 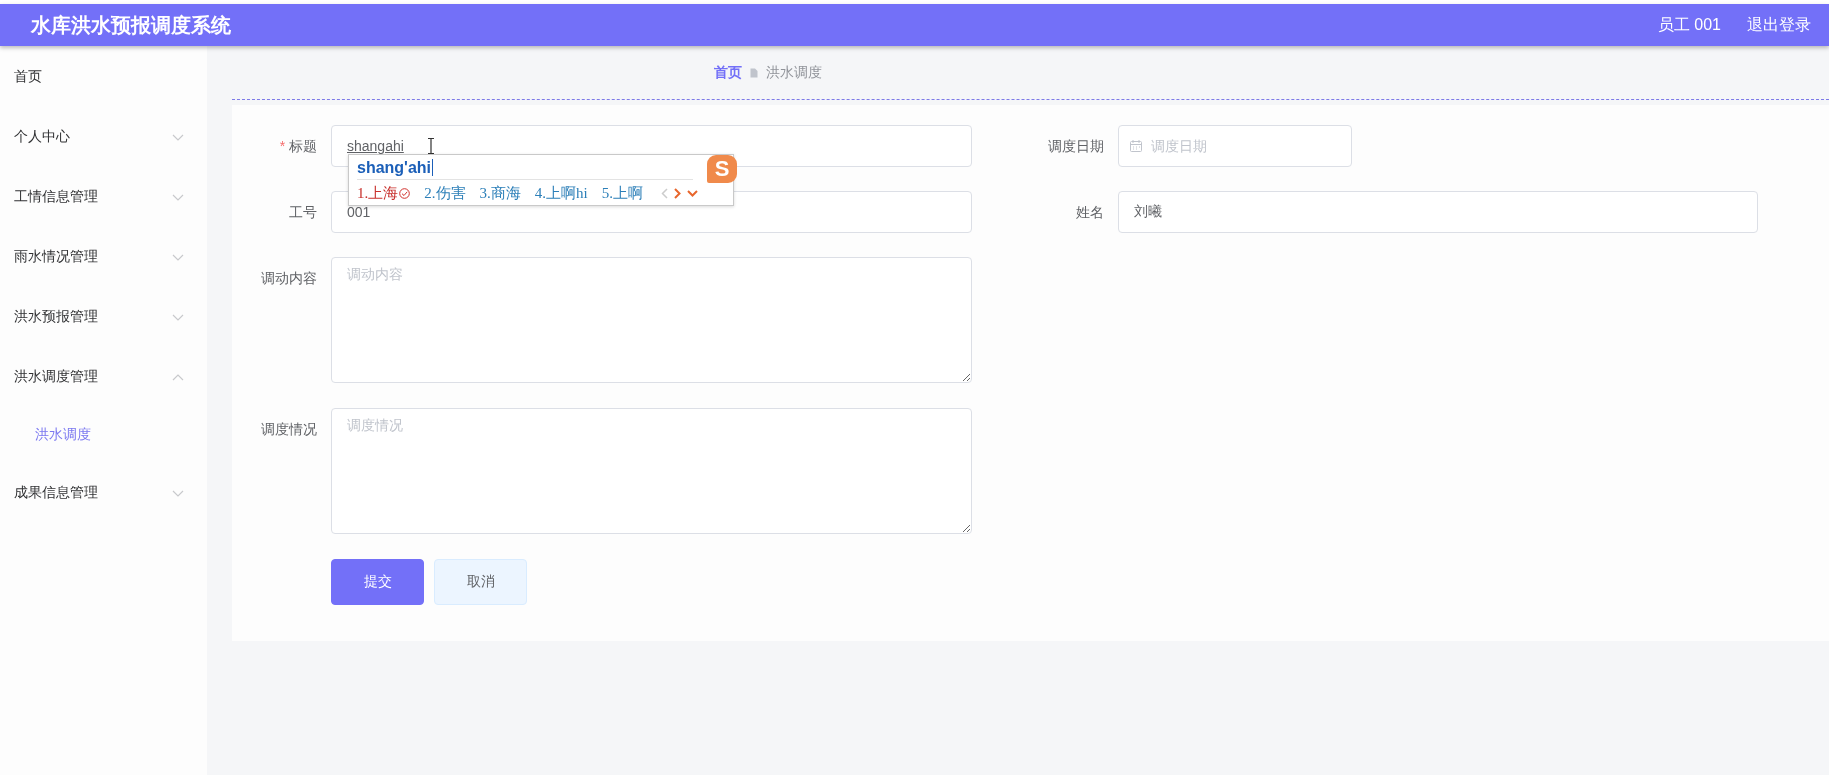 What do you see at coordinates (303, 212) in the screenshot?
I see `field-label: 工号` at bounding box center [303, 212].